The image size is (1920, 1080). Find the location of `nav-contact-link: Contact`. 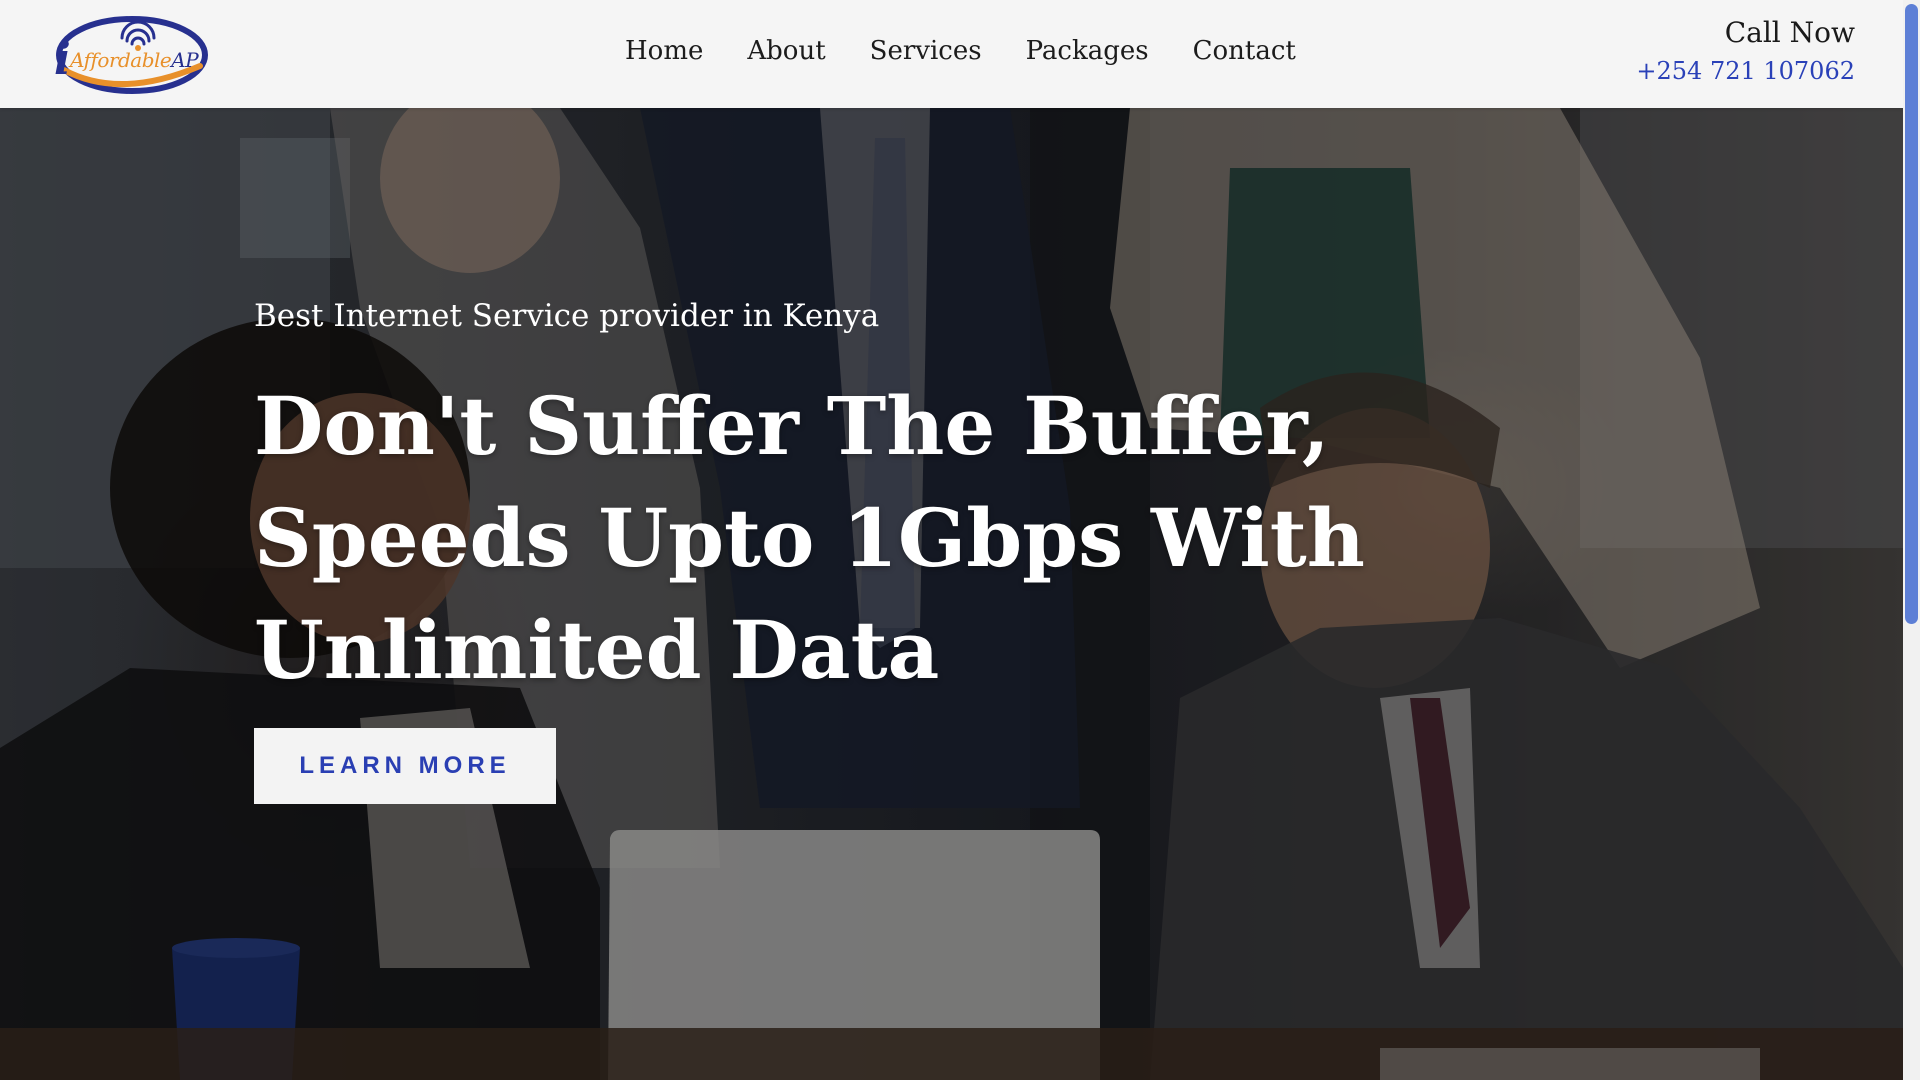

nav-contact-link: Contact is located at coordinates (1244, 51).